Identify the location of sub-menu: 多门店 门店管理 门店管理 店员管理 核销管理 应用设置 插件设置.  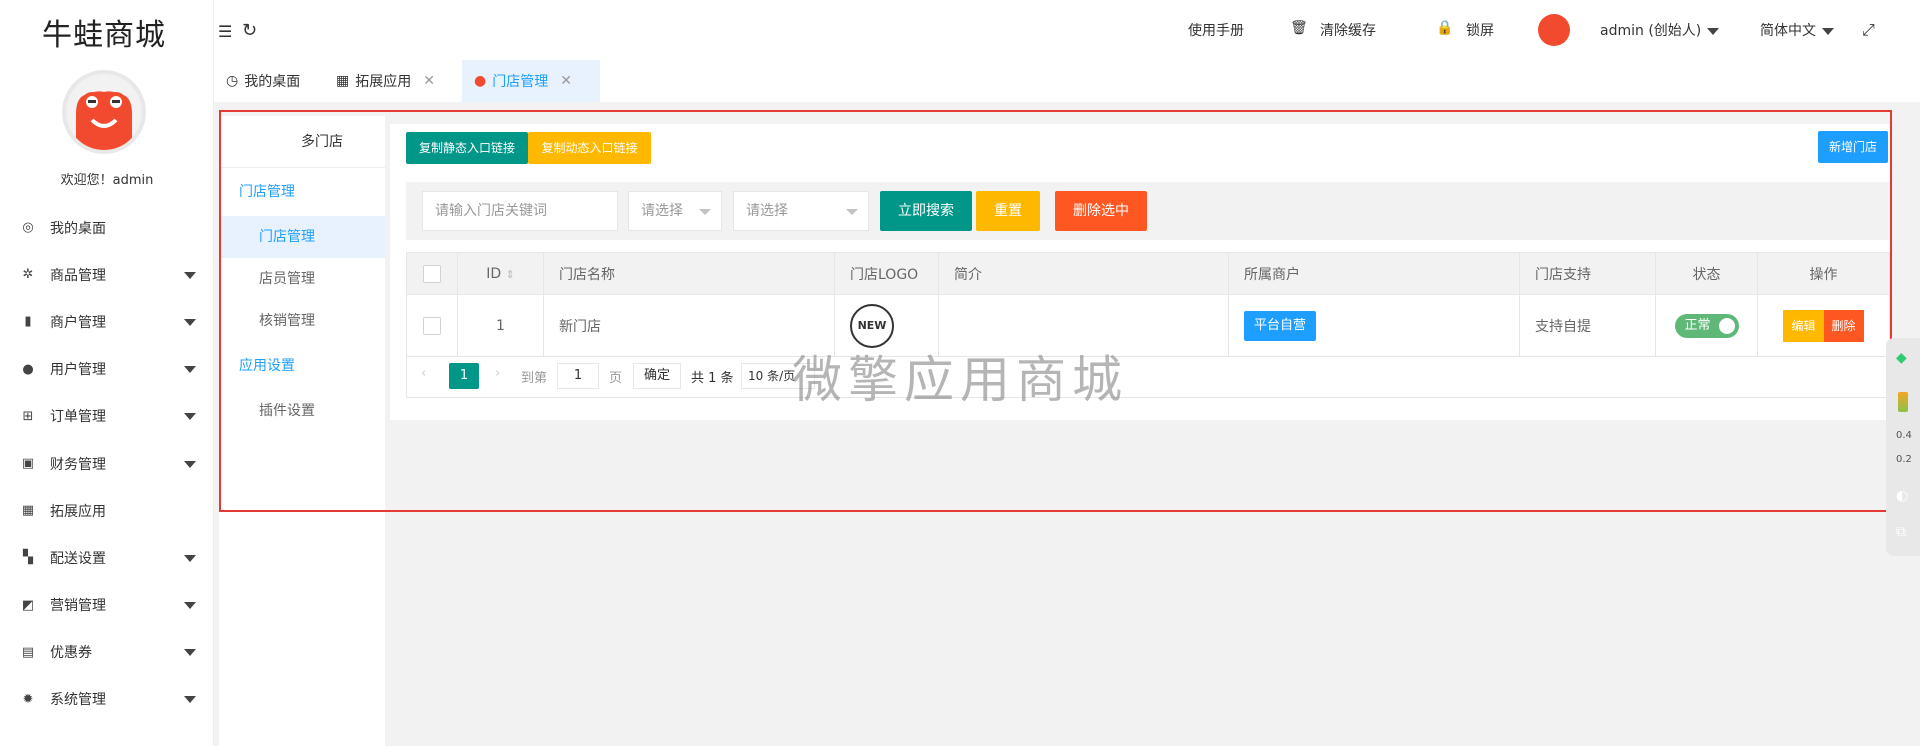
(302, 431).